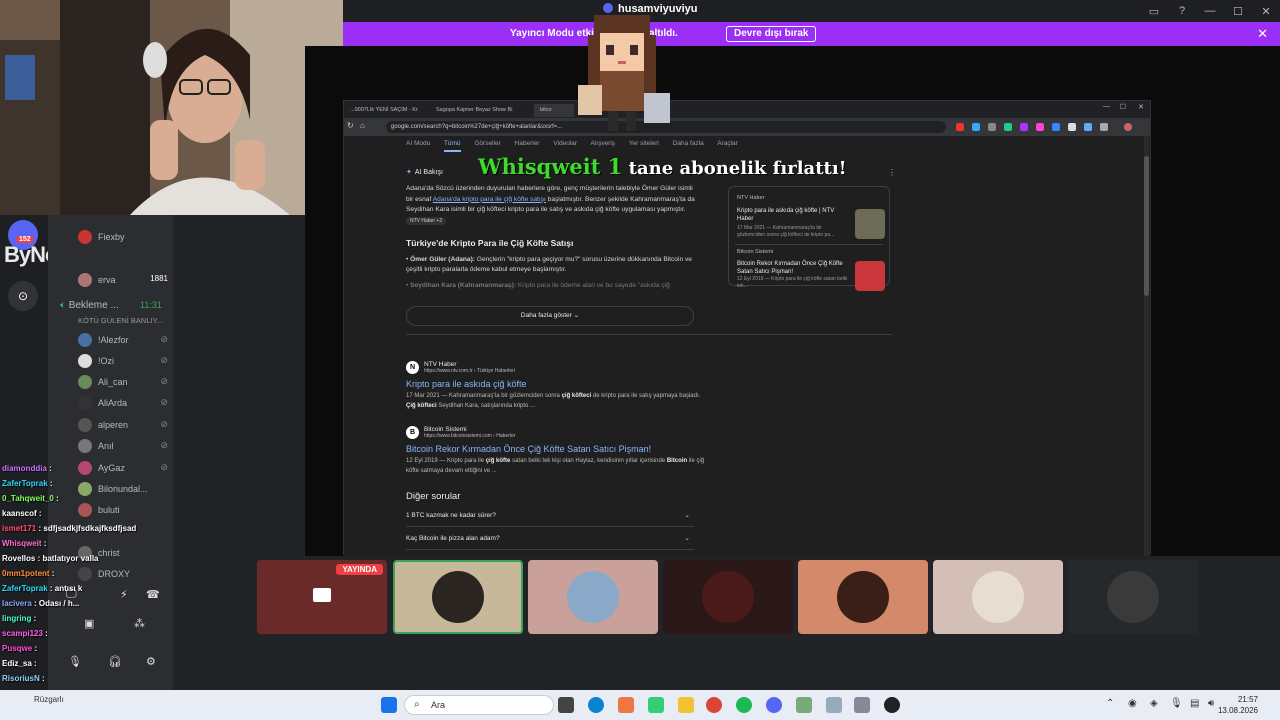 Image resolution: width=1280 pixels, height=720 pixels. I want to click on scrollbar, so click(1146, 346).